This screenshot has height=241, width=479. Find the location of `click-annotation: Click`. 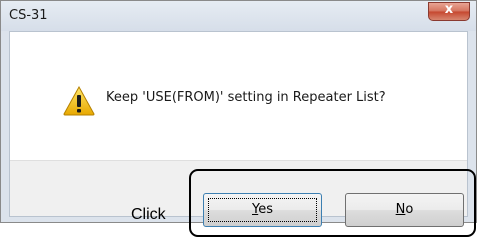

click-annotation: Click is located at coordinates (148, 214).